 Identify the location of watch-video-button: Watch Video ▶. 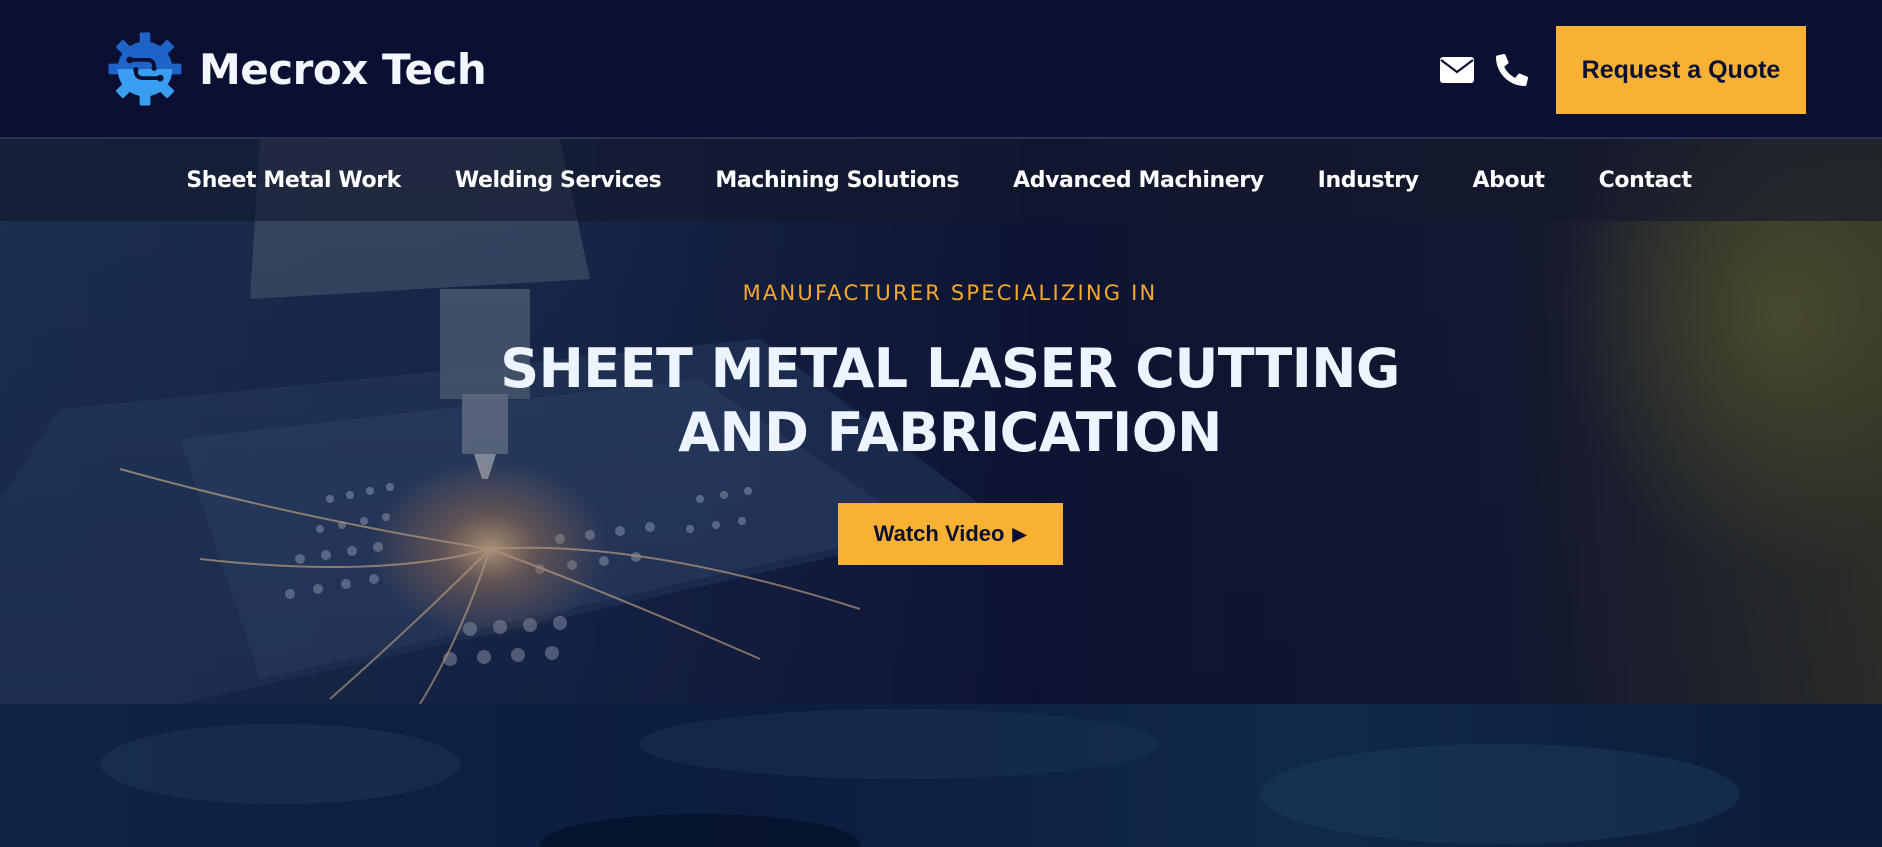
(950, 534).